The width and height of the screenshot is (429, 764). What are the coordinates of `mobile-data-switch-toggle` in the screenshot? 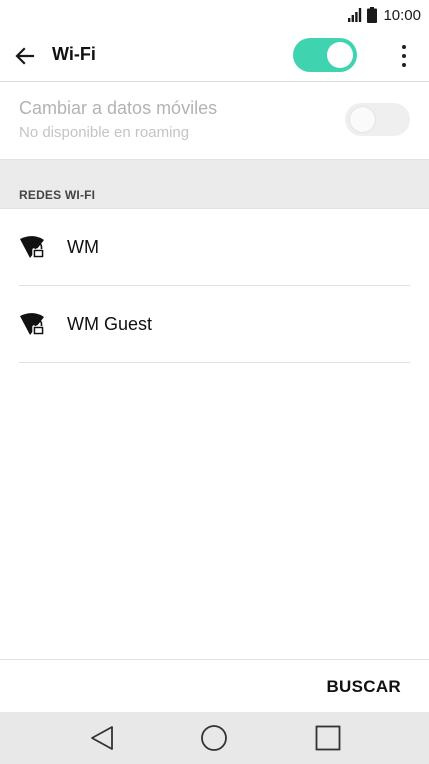 It's located at (377, 119).